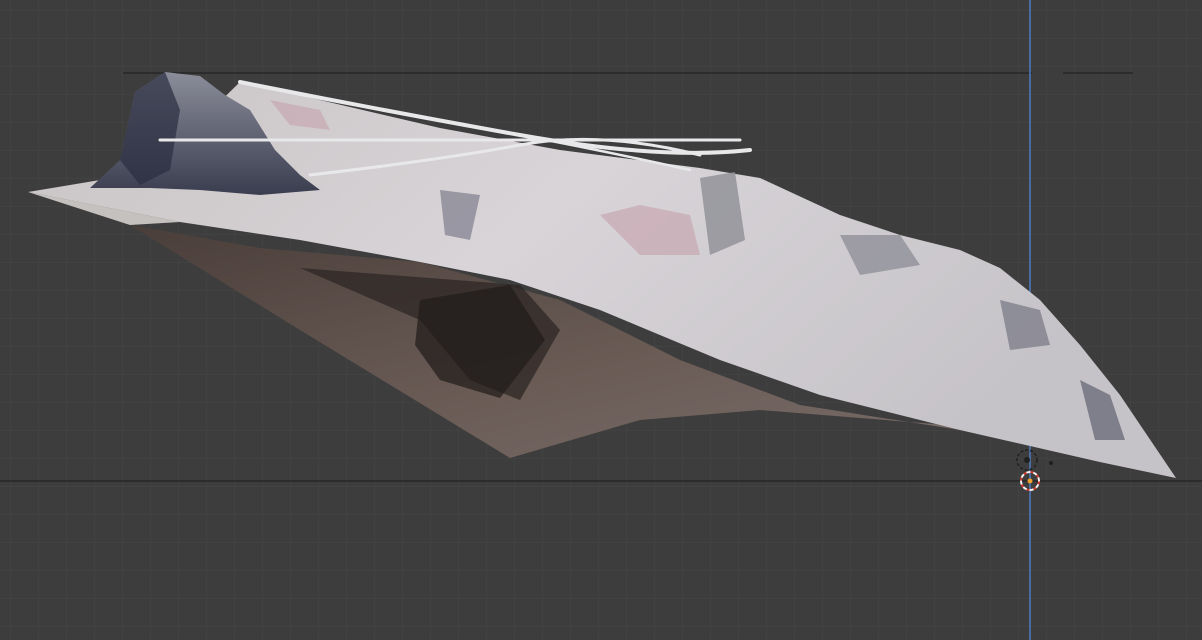 The height and width of the screenshot is (640, 1202). Describe the element at coordinates (1027, 460) in the screenshot. I see `light-core-icon` at that location.